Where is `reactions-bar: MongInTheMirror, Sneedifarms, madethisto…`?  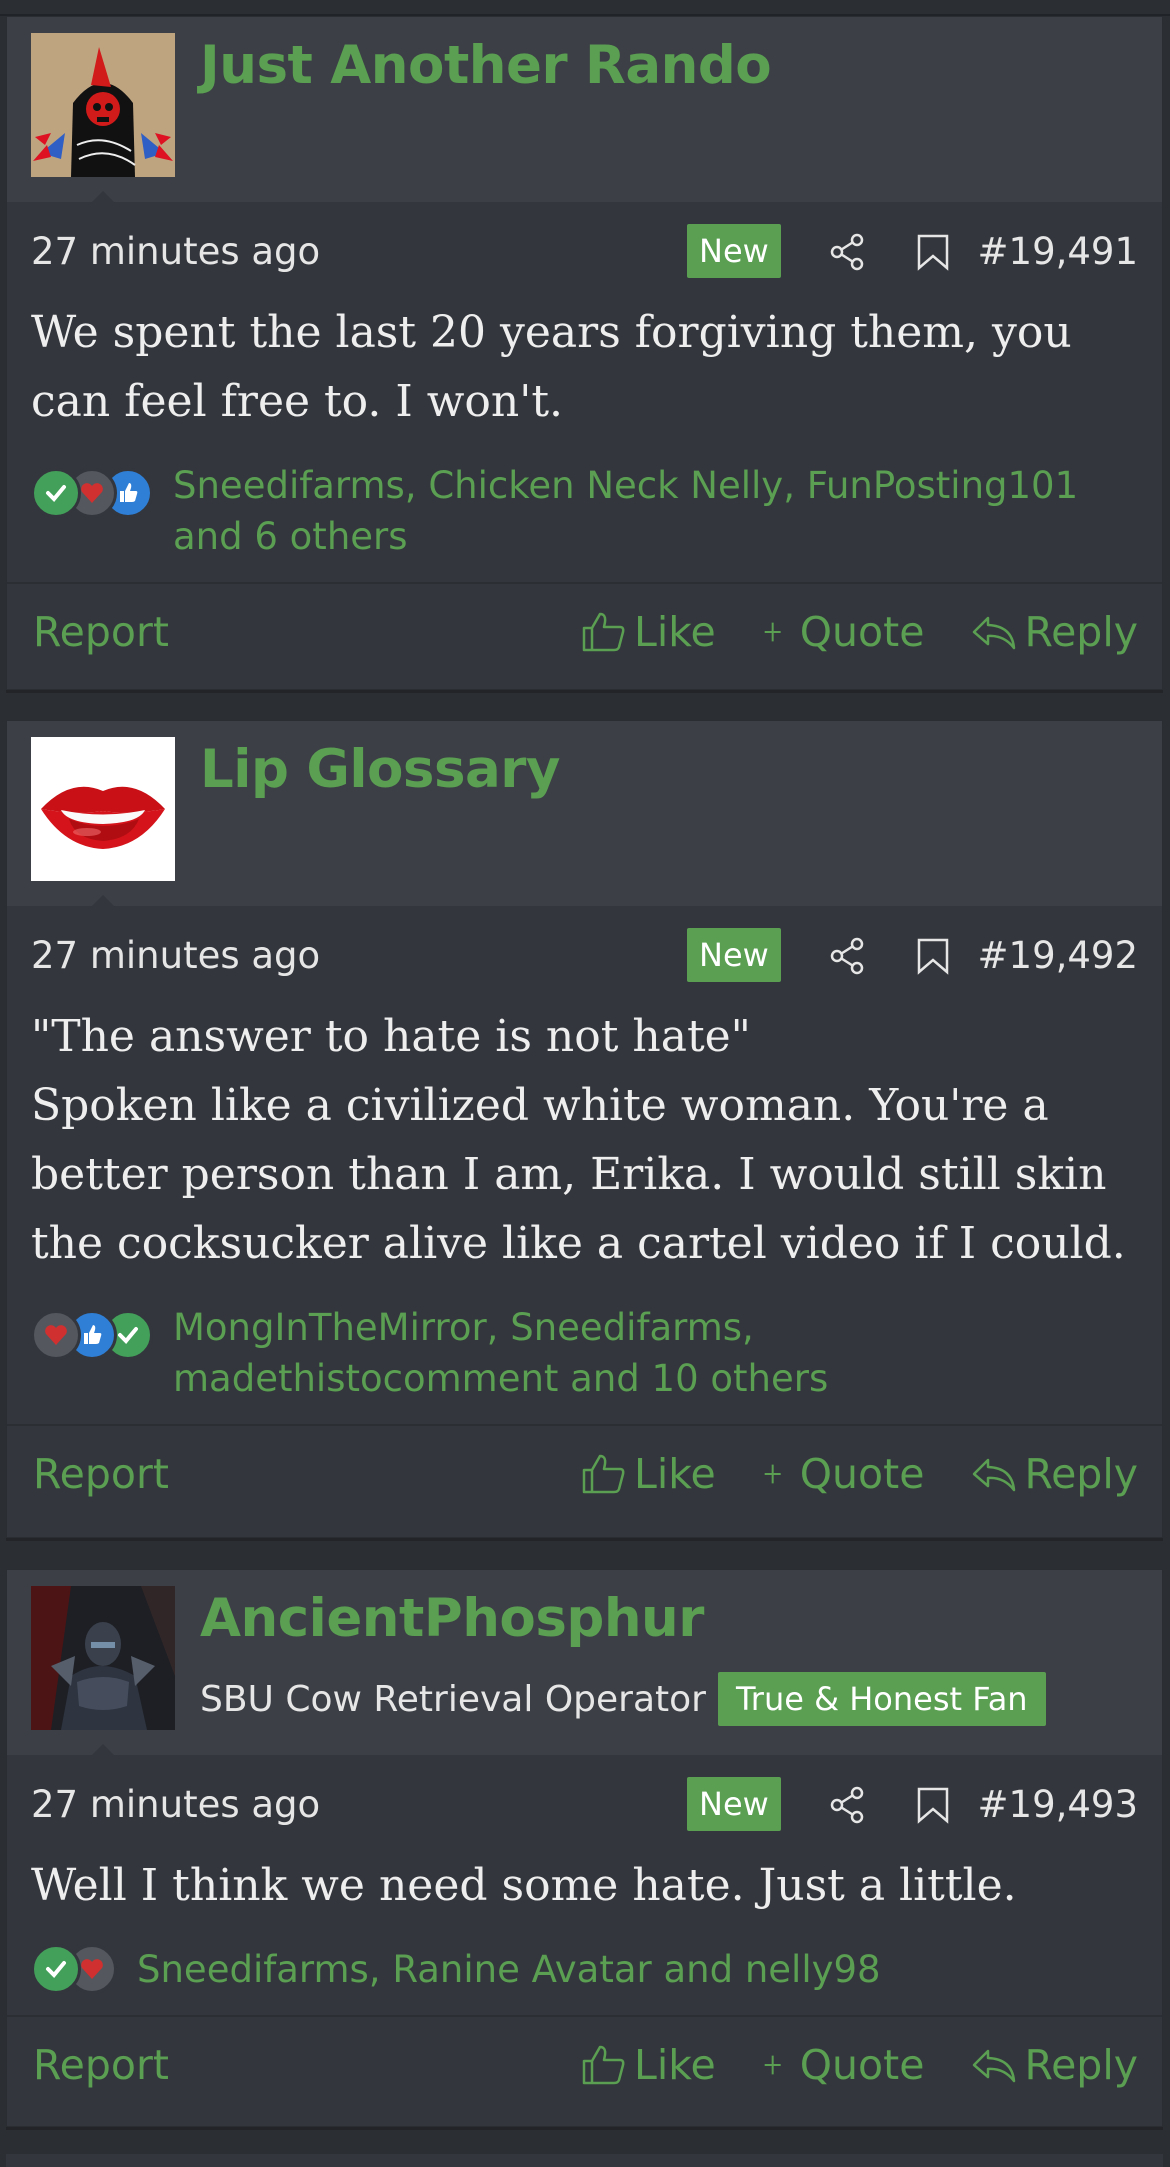 reactions-bar: MongInTheMirror, Sneedifarms, madethisto… is located at coordinates (584, 1351).